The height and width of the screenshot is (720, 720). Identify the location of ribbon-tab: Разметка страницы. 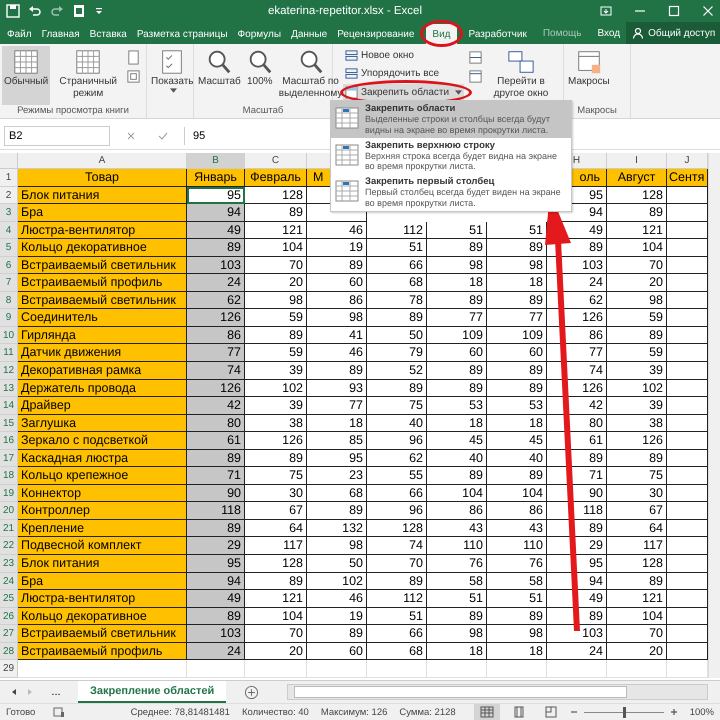
(182, 34).